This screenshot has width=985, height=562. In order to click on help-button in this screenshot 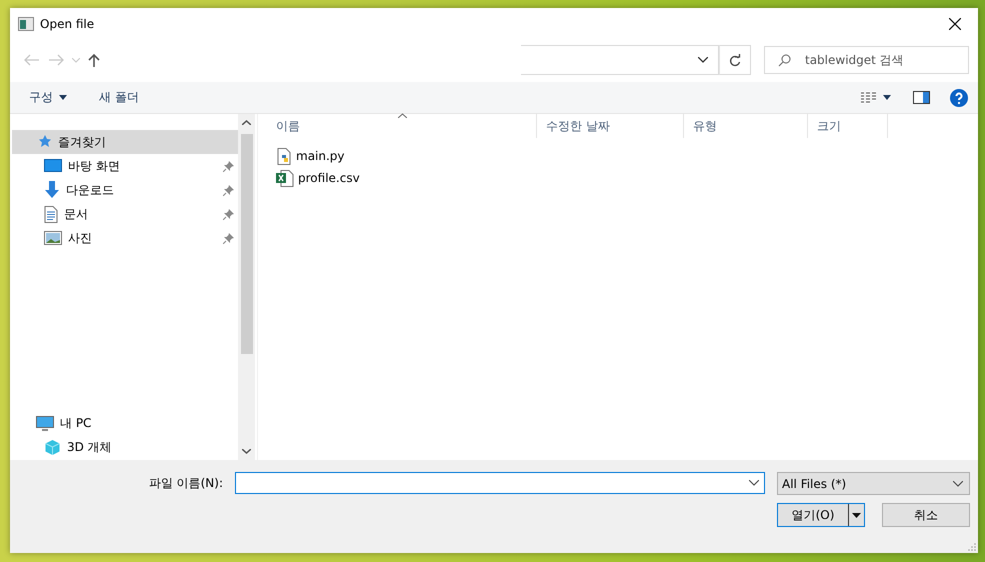, I will do `click(959, 97)`.